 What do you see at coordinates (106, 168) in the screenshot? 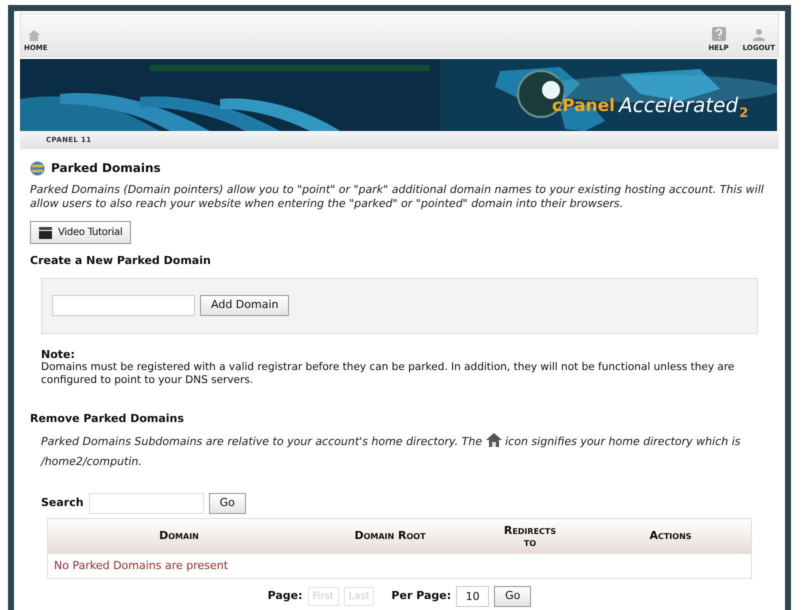
I see `page-title: Parked Domains` at bounding box center [106, 168].